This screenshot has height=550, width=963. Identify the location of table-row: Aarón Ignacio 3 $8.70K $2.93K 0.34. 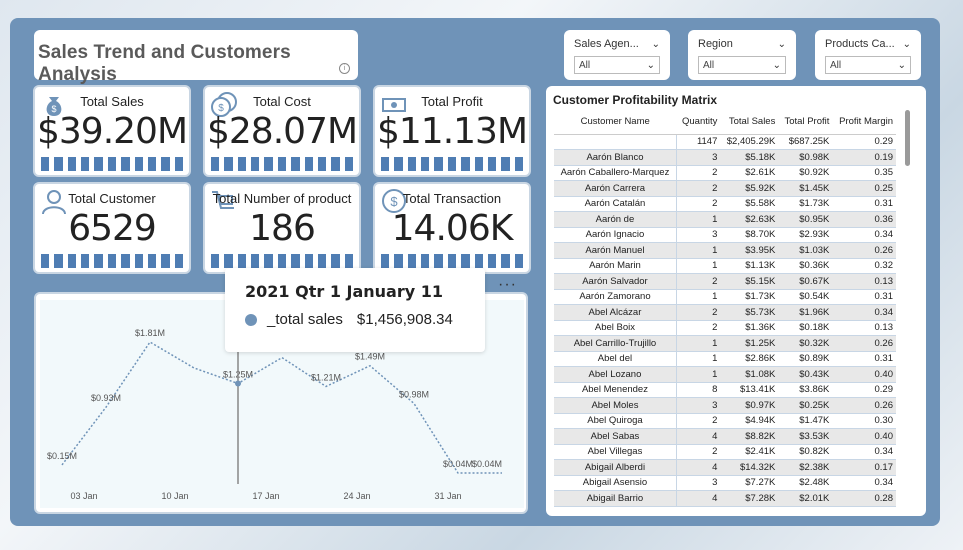
(725, 235).